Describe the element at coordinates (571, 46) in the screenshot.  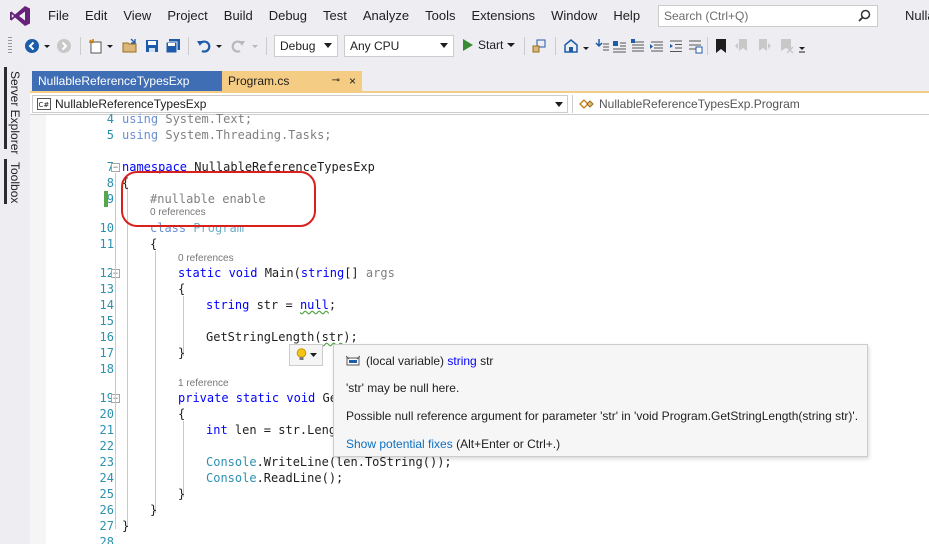
I see `hot-reload-icon` at that location.